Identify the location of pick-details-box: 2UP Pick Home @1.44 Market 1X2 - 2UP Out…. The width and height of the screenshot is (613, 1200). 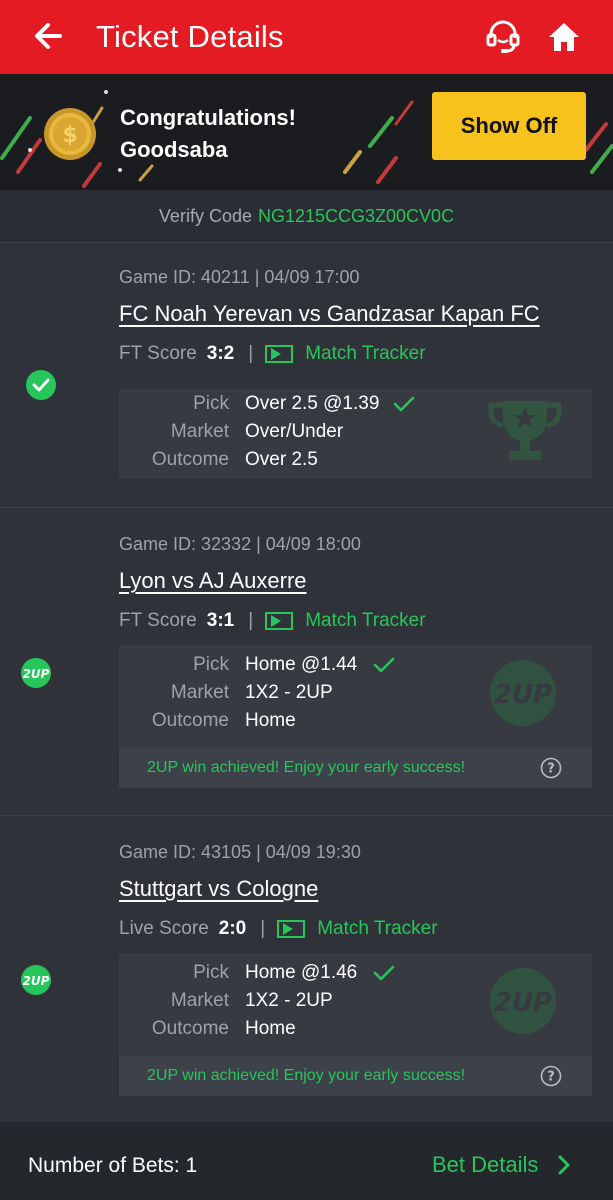
(355, 696).